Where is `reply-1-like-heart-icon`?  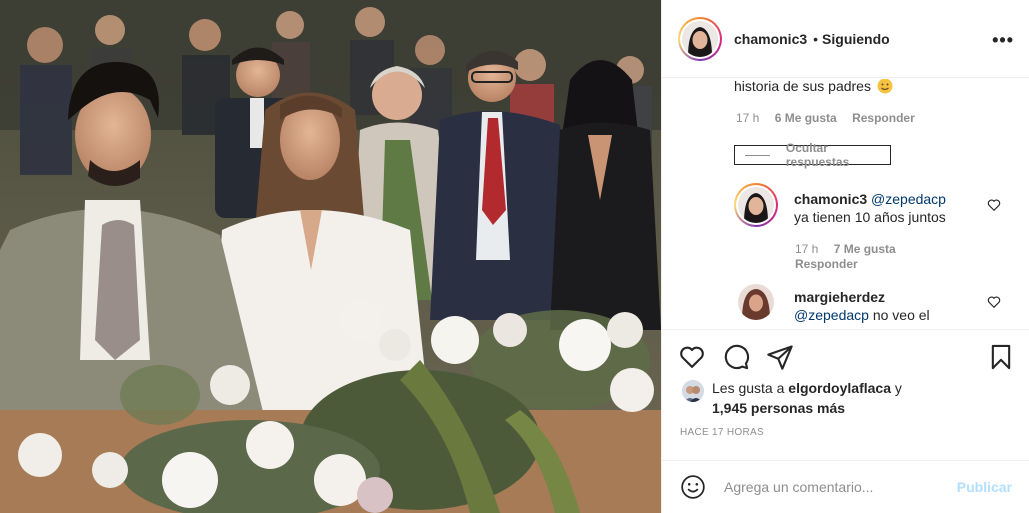
reply-1-like-heart-icon is located at coordinates (994, 205).